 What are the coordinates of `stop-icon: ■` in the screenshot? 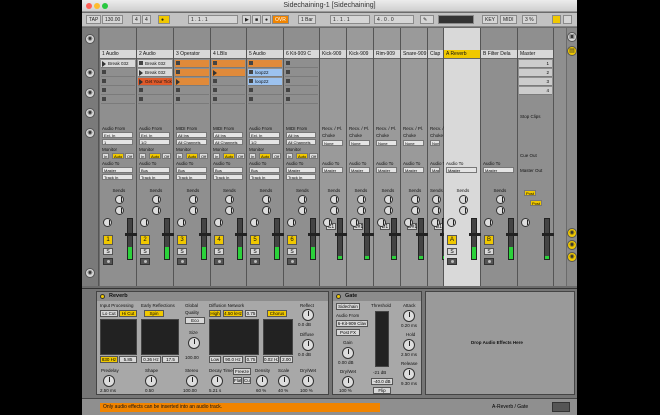 It's located at (256, 19).